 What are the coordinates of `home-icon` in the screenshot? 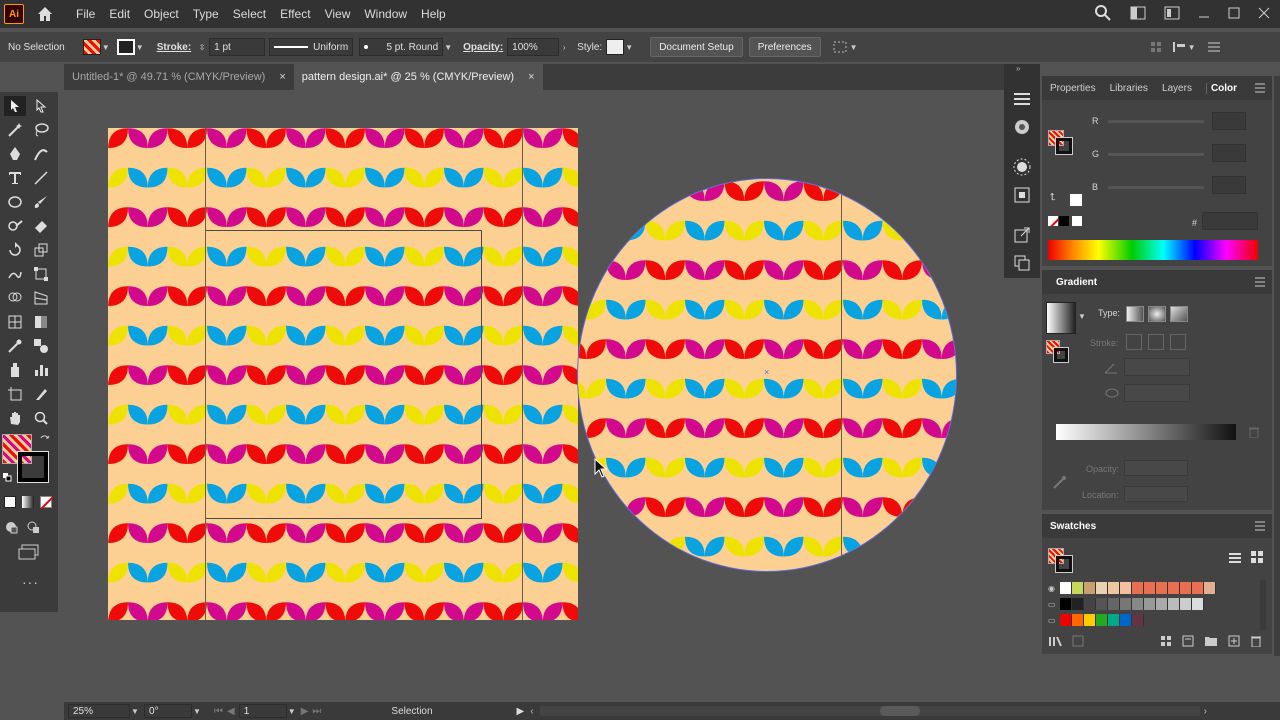 It's located at (45, 14).